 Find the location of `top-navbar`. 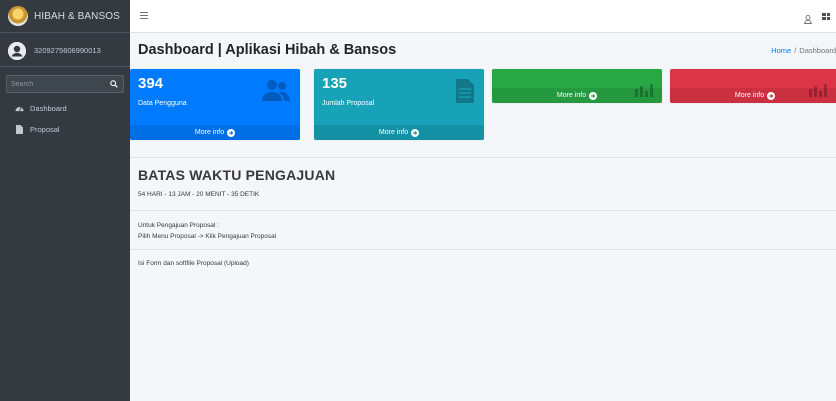

top-navbar is located at coordinates (483, 16).